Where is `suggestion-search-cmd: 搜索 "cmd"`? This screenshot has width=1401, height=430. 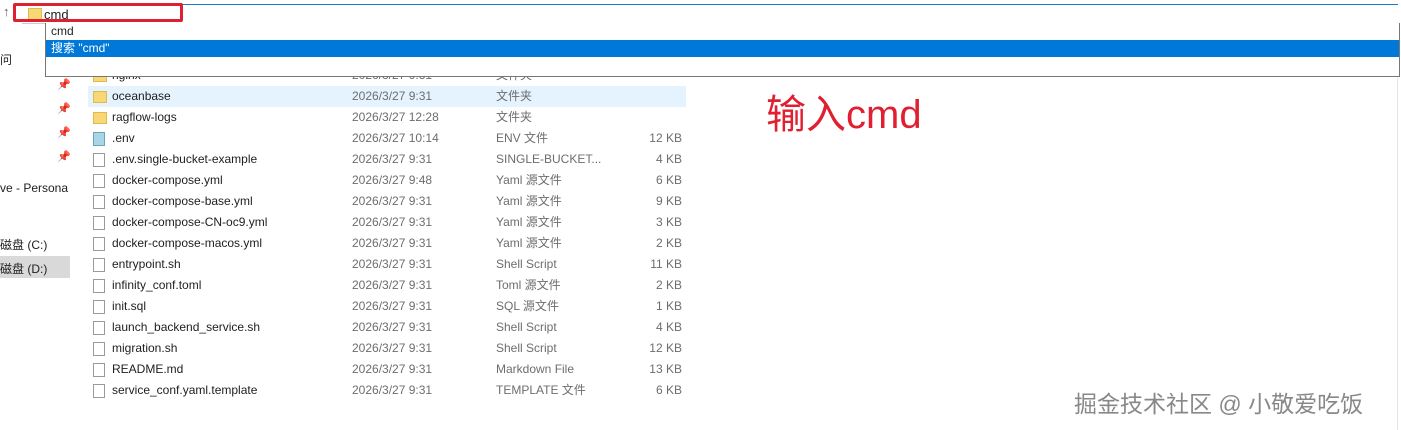
suggestion-search-cmd: 搜索 "cmd" is located at coordinates (722, 48).